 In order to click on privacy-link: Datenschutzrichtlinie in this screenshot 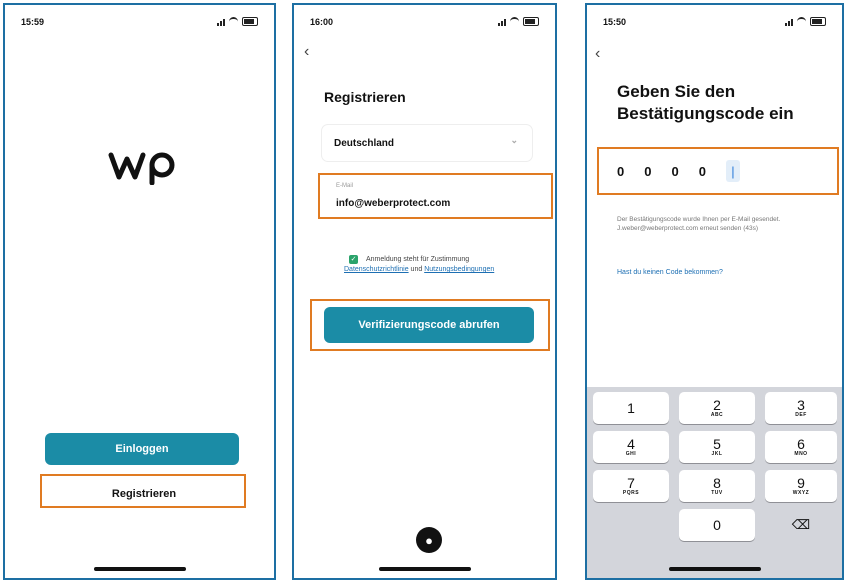, I will do `click(376, 269)`.